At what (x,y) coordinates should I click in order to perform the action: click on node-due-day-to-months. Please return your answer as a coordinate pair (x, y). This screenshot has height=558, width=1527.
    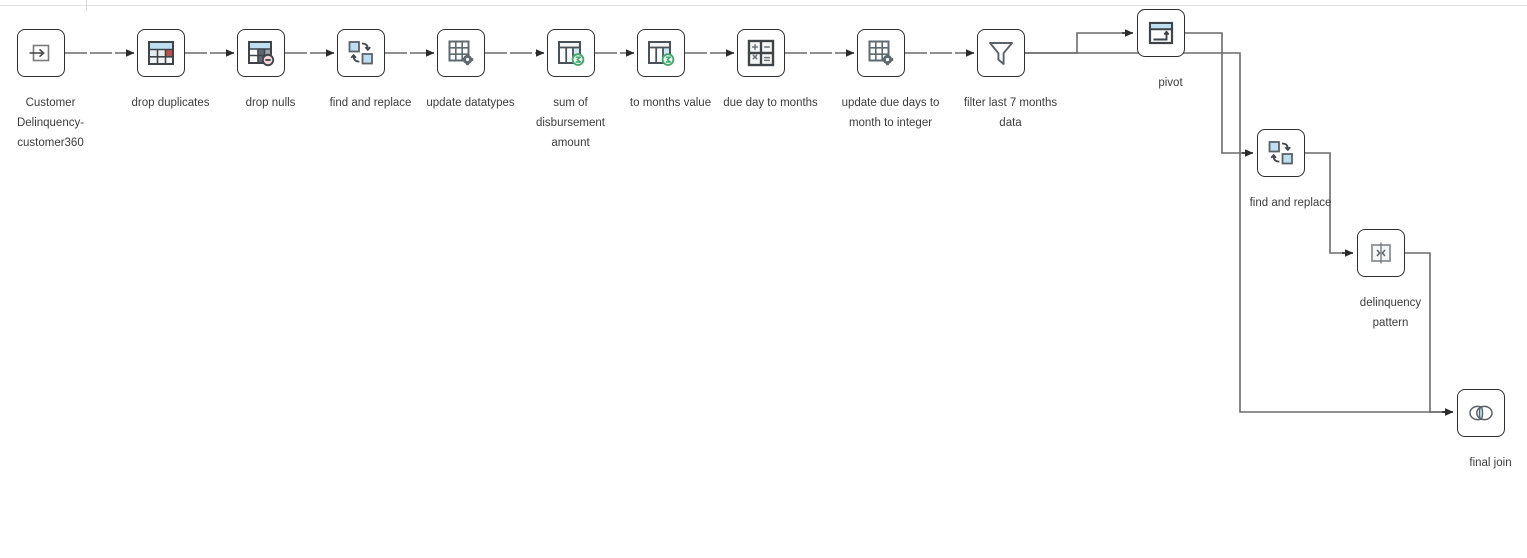
    Looking at the image, I should click on (761, 53).